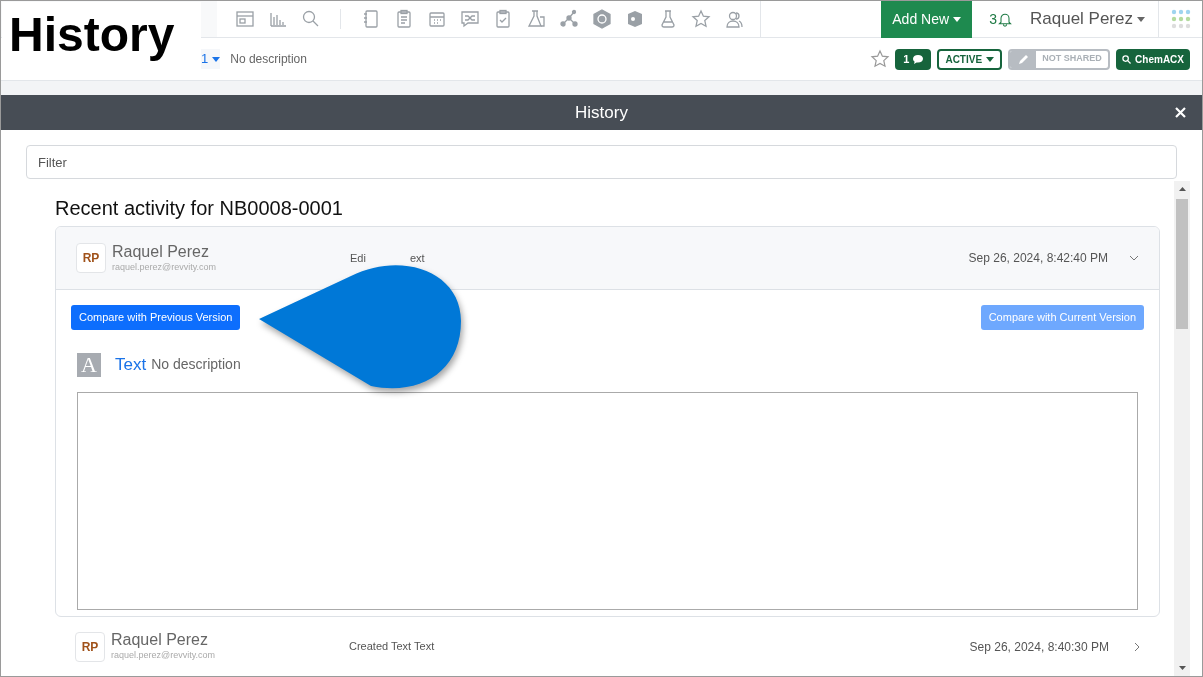  I want to click on chemacx-search-button: ChemACX, so click(1153, 59).